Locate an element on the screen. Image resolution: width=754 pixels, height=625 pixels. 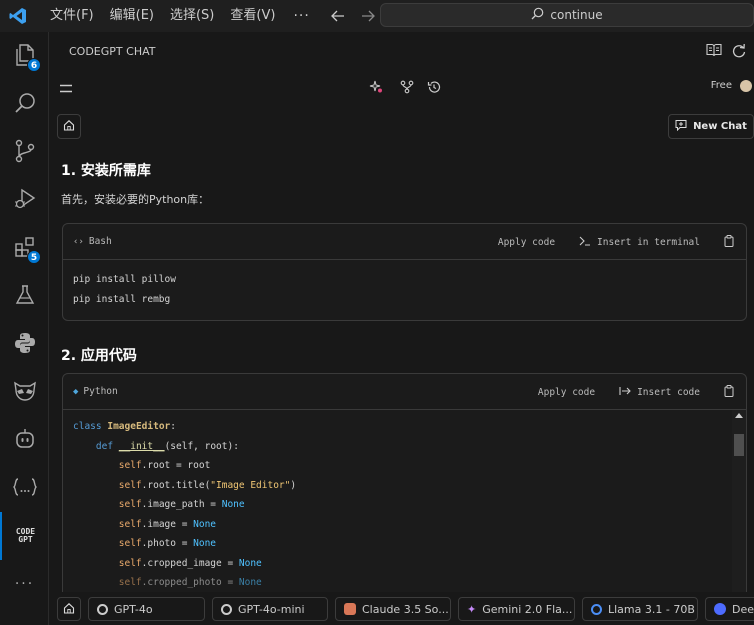
code-content: pip install pillow pip install rembg is located at coordinates (404, 290).